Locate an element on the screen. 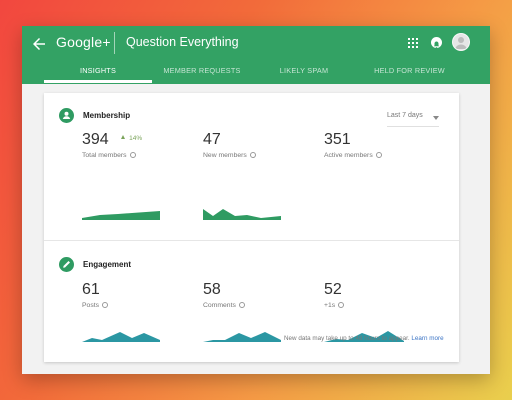 The height and width of the screenshot is (400, 512). metric-value: 58 is located at coordinates (212, 289).